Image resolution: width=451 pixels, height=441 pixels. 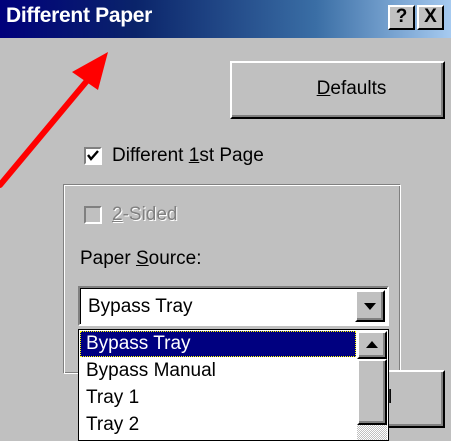 I want to click on defaults-button-label: Defaults, so click(x=351, y=88).